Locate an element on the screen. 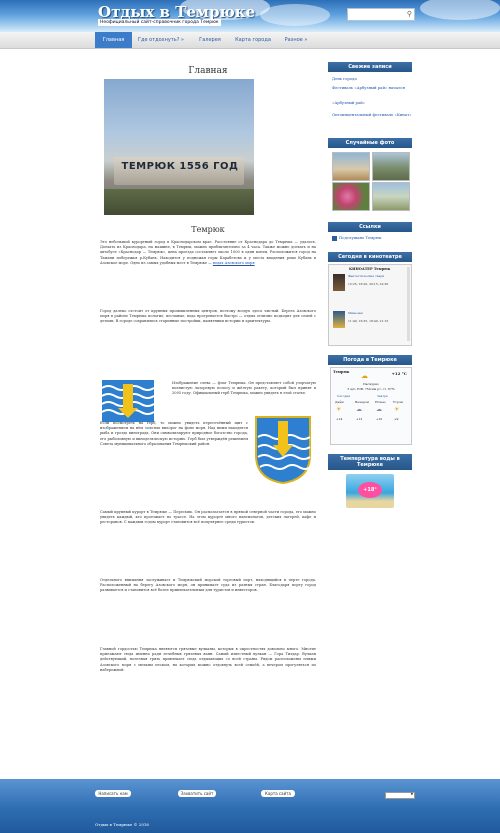 The width and height of the screenshot is (500, 833). links-heading: Ссылки is located at coordinates (370, 227).